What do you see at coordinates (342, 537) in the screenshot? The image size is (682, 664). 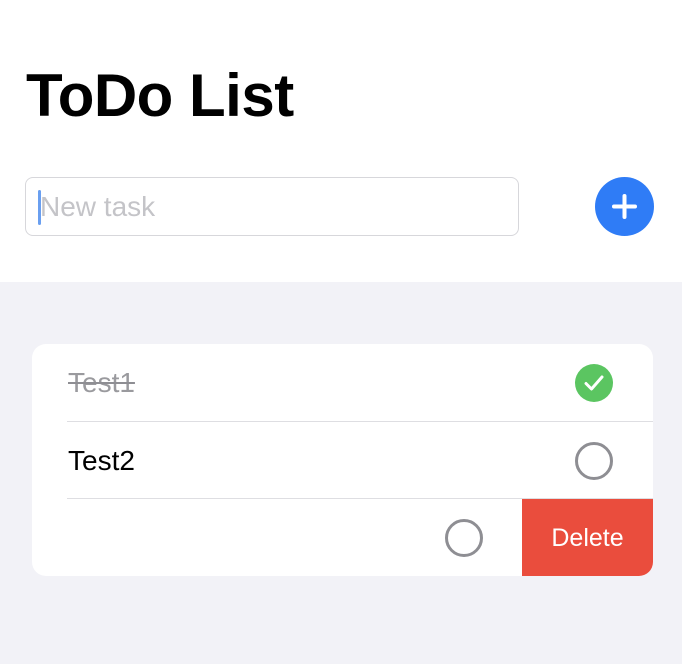 I see `task-row-swiped: Delete` at bounding box center [342, 537].